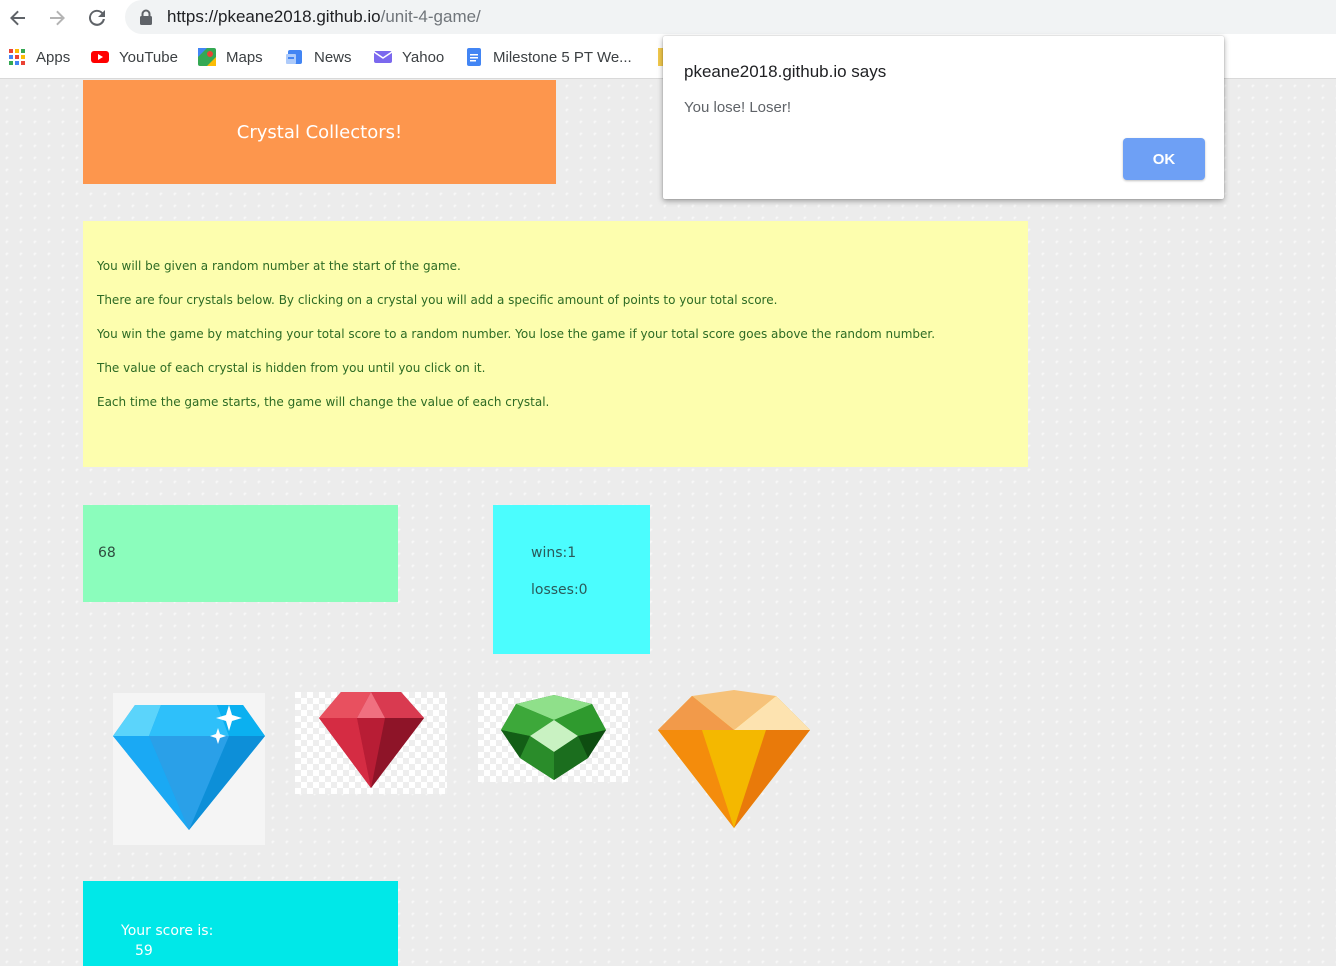  Describe the element at coordinates (100, 57) in the screenshot. I see `youtube-icon` at that location.